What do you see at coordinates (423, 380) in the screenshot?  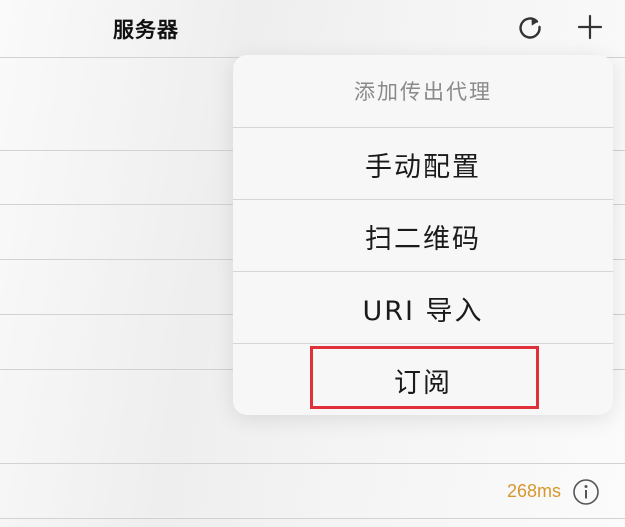 I see `menu-item-subscribe: 订阅` at bounding box center [423, 380].